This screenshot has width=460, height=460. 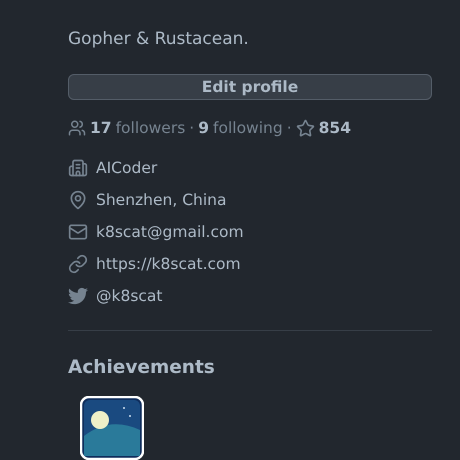 I want to click on edit-profile-button: Edit profile, so click(x=250, y=87).